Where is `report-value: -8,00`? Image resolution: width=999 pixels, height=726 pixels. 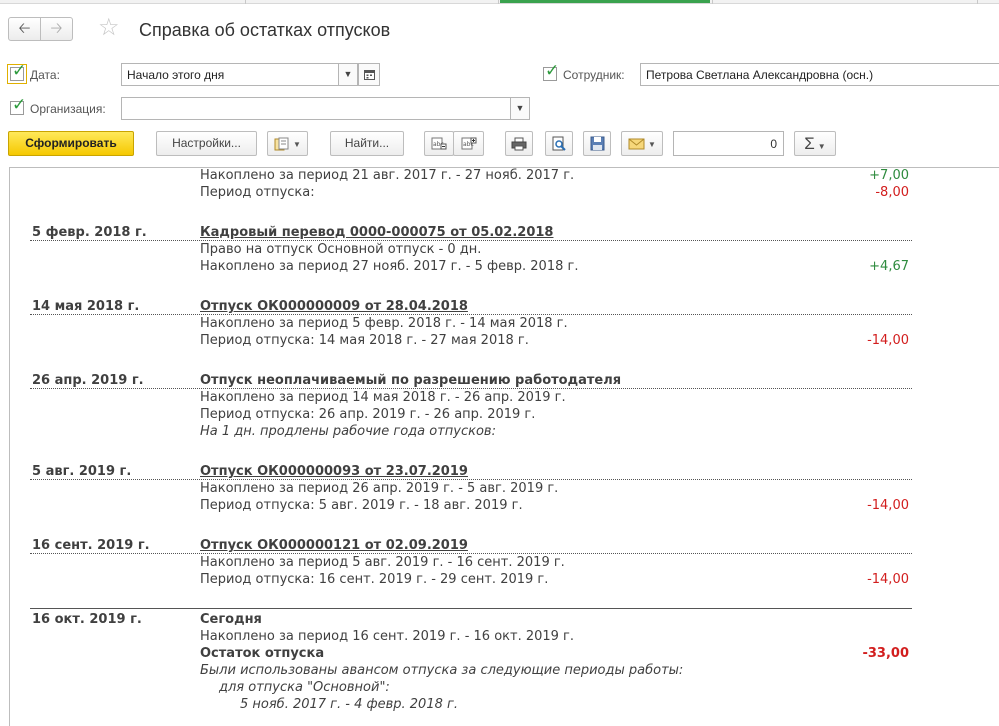 report-value: -8,00 is located at coordinates (892, 192).